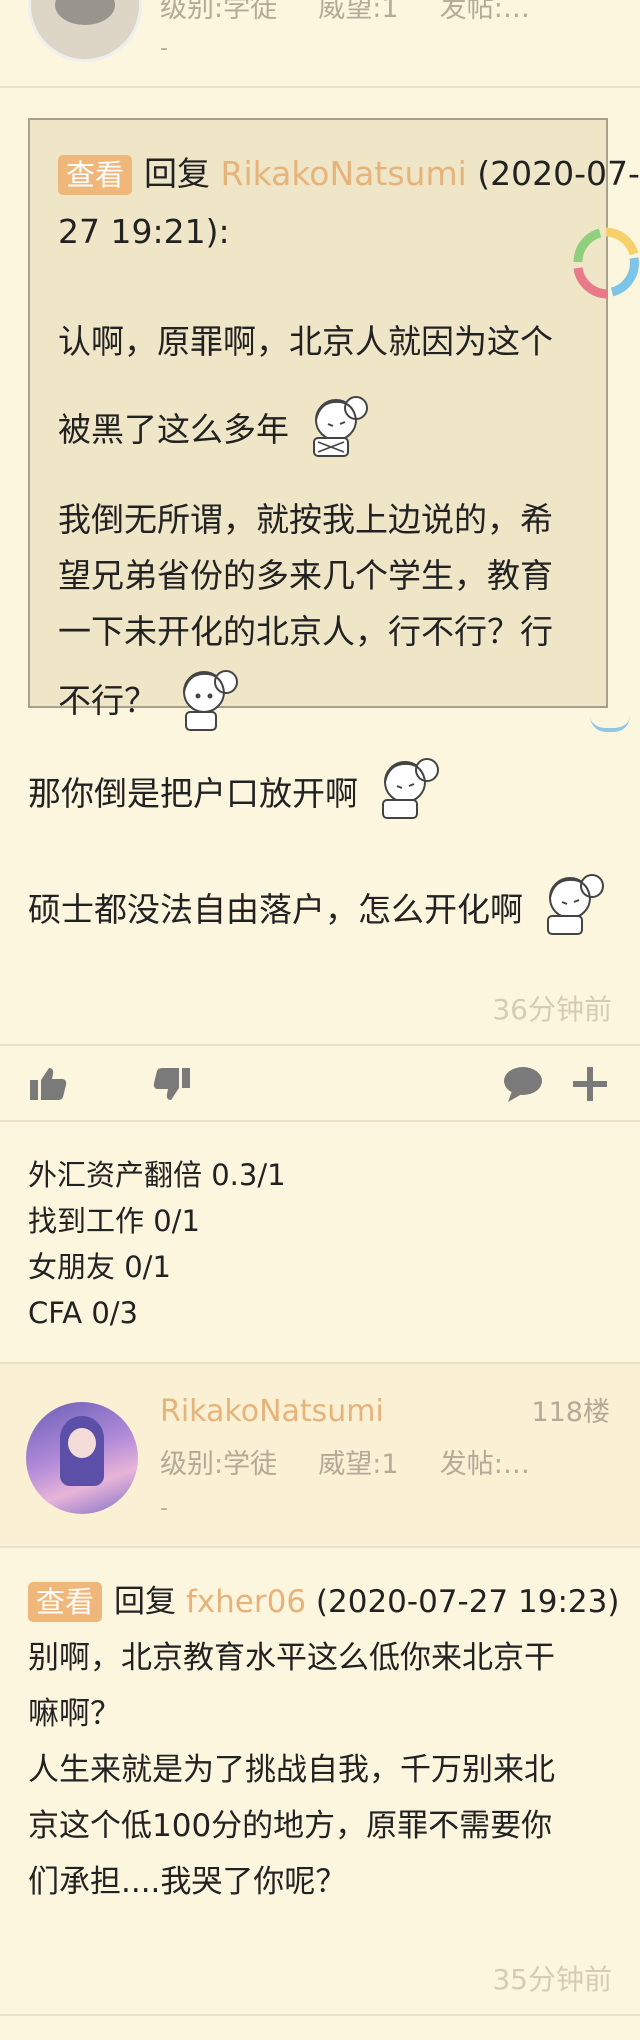  I want to click on thumbs-down-icon, so click(172, 1086).